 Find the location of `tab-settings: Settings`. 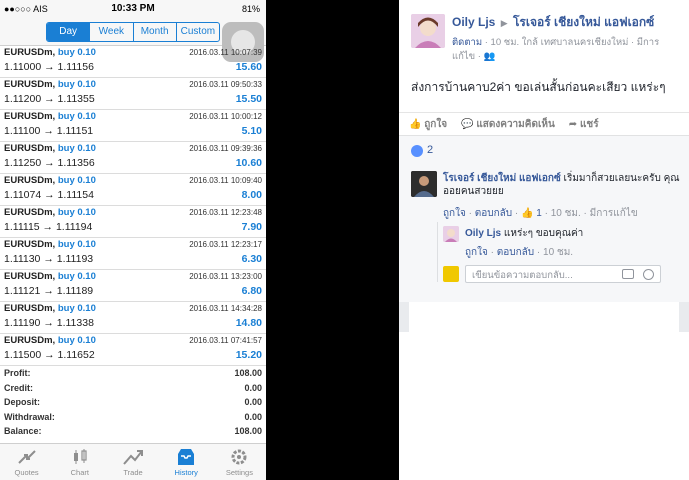

tab-settings: Settings is located at coordinates (239, 462).